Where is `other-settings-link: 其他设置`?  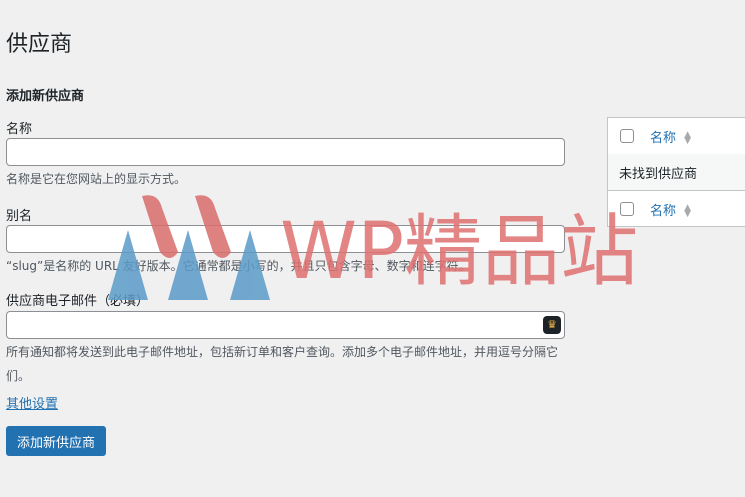 other-settings-link: 其他设置 is located at coordinates (32, 402).